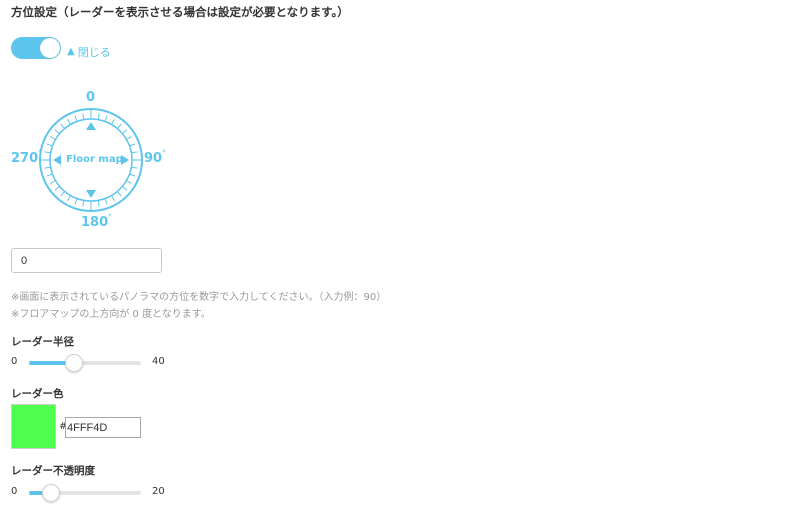 The width and height of the screenshot is (800, 510). What do you see at coordinates (91, 126) in the screenshot?
I see `north-arrow-icon` at bounding box center [91, 126].